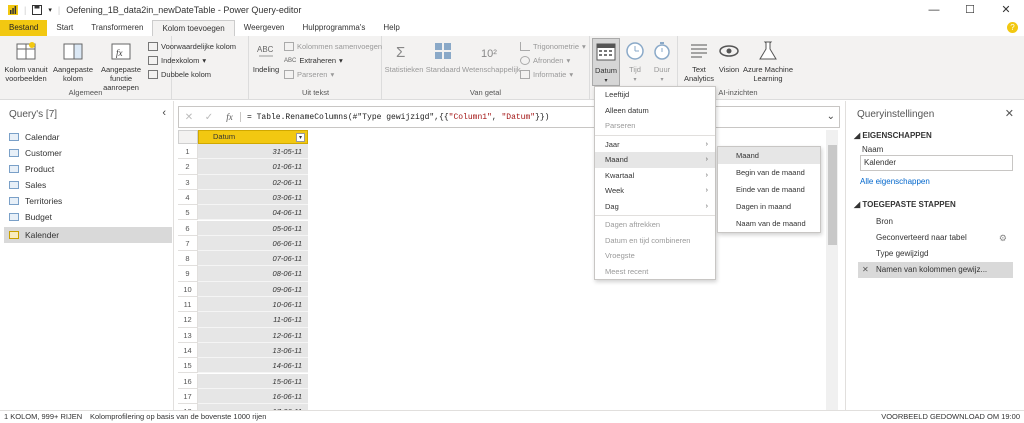 Image resolution: width=1024 pixels, height=423 pixels. I want to click on all-properties-link: Alle eigenschappen, so click(895, 181).